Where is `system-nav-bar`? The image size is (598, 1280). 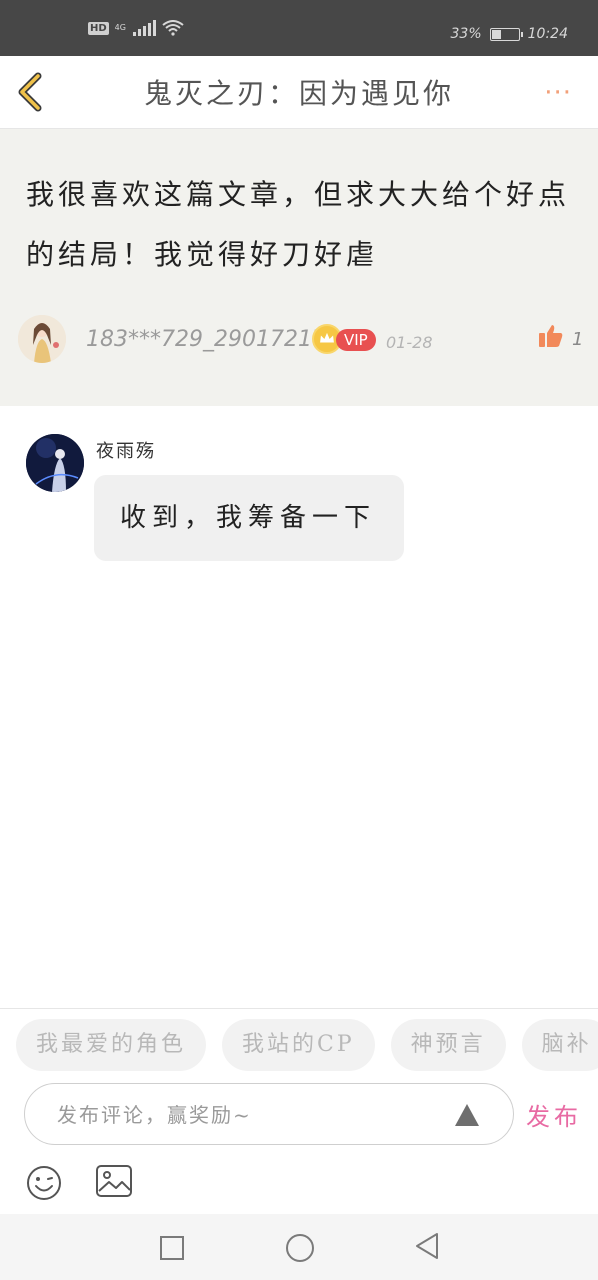
system-nav-bar is located at coordinates (299, 1247).